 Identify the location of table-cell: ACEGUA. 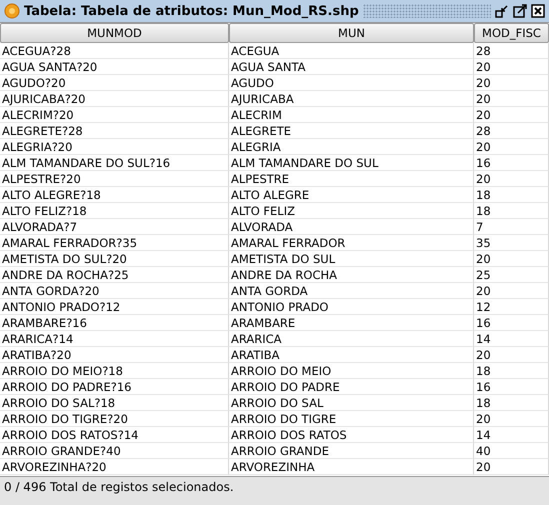
(351, 51).